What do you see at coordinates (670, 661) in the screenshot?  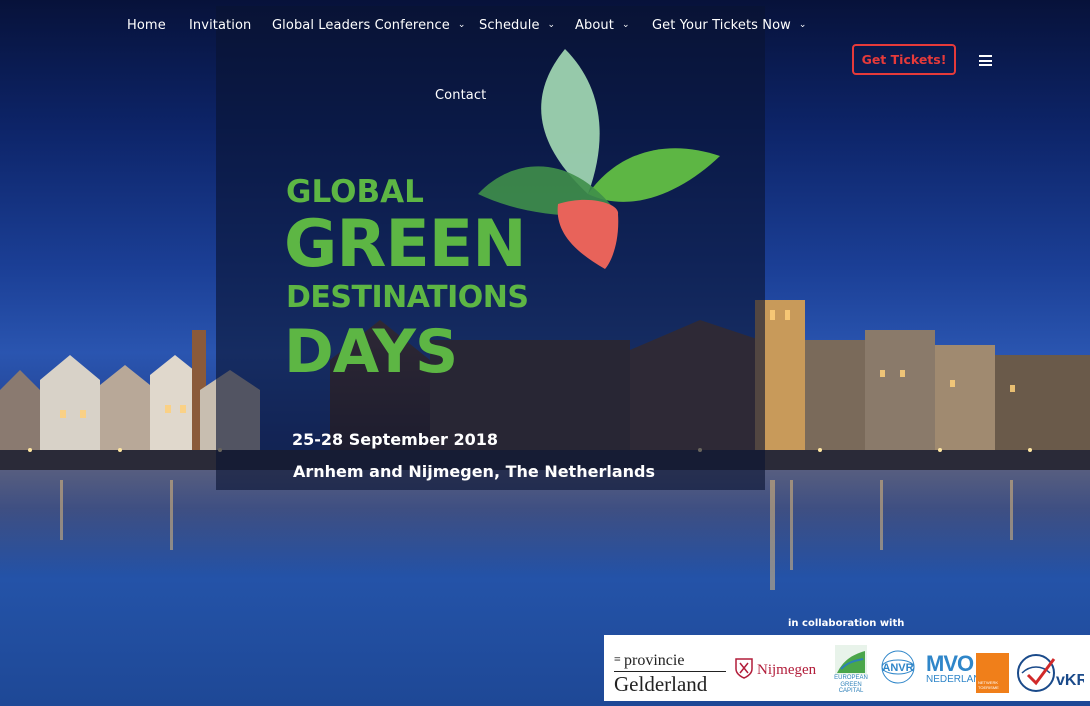 I see `gelderland-line1: provincie` at bounding box center [670, 661].